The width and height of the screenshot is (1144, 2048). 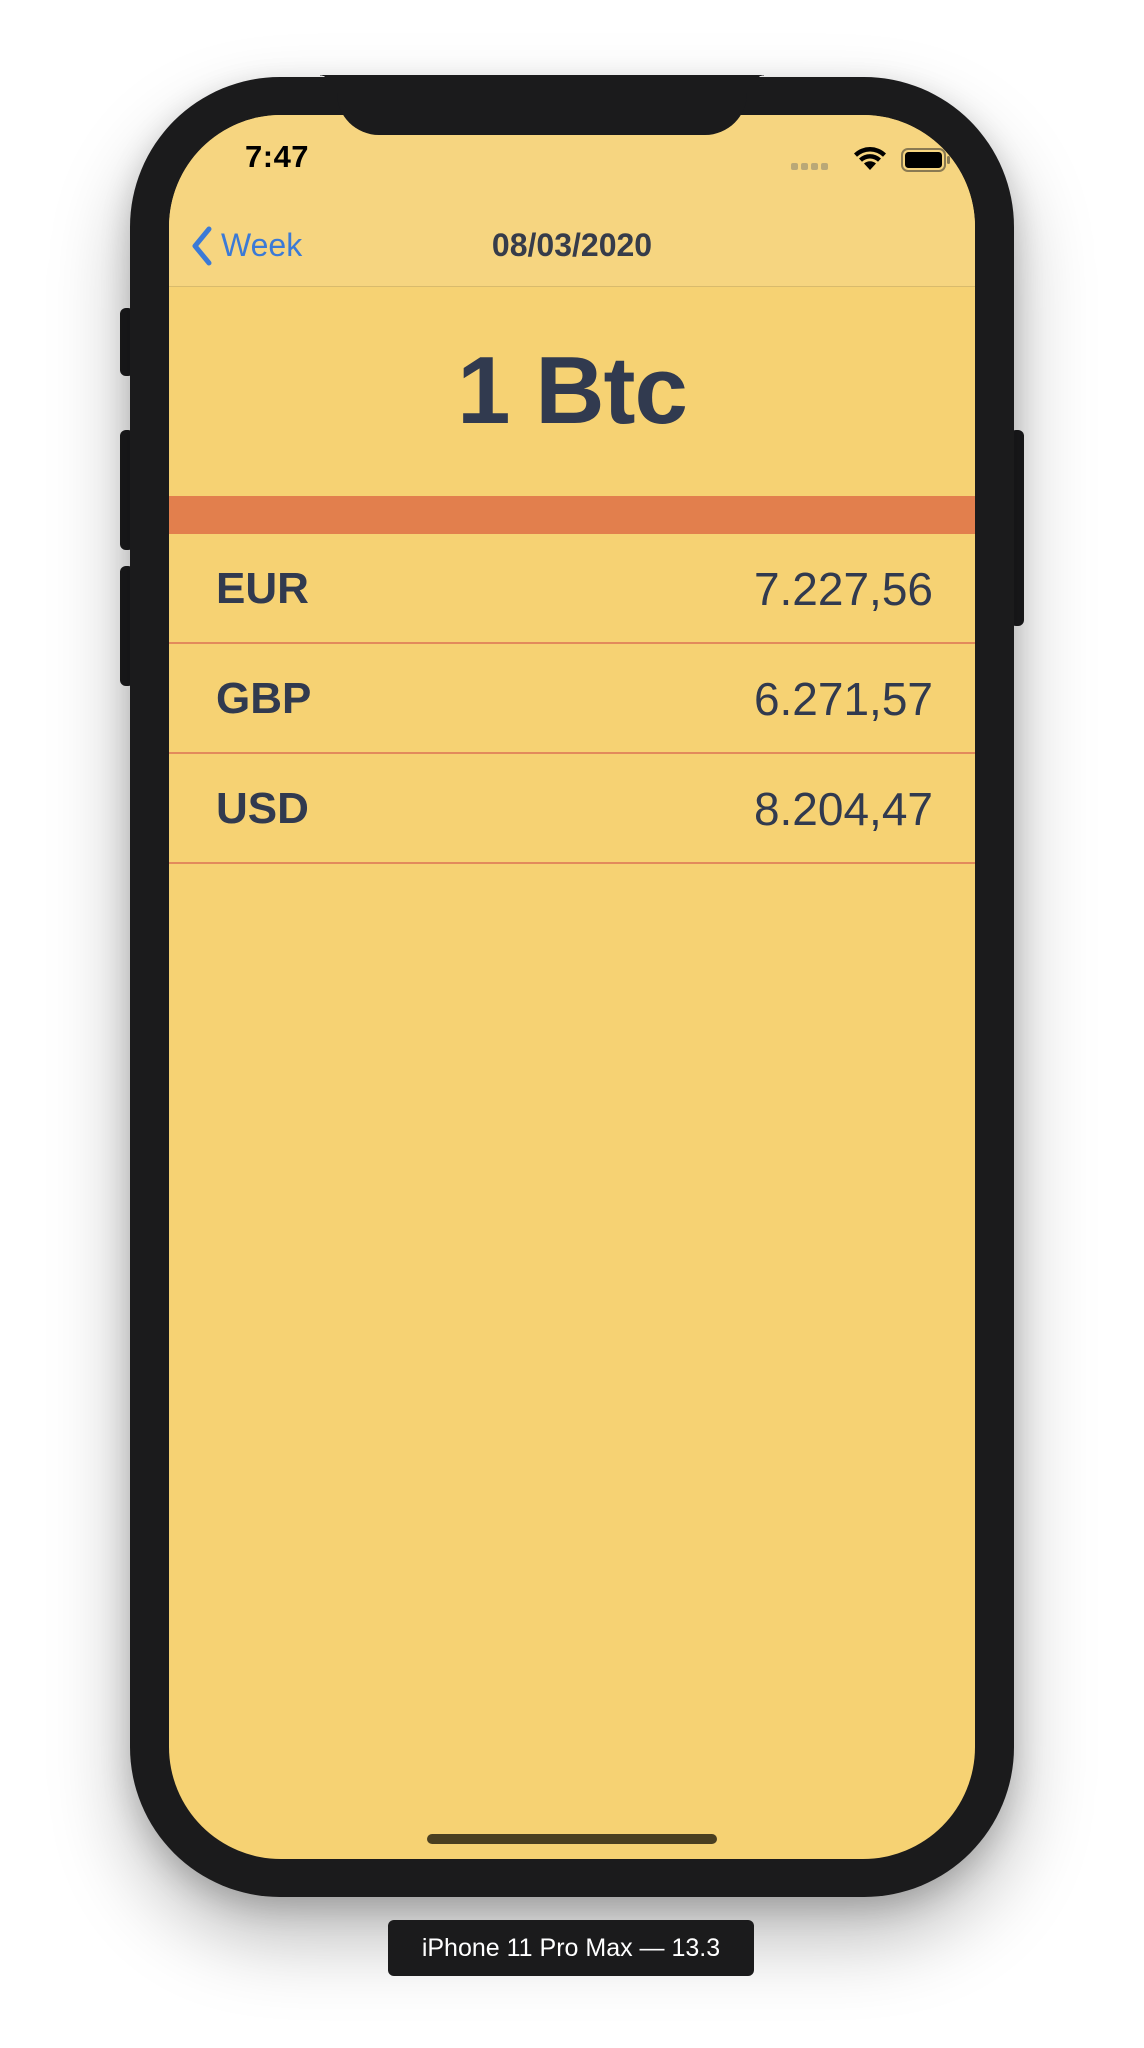 What do you see at coordinates (809, 166) in the screenshot?
I see `cellular-signal-icon` at bounding box center [809, 166].